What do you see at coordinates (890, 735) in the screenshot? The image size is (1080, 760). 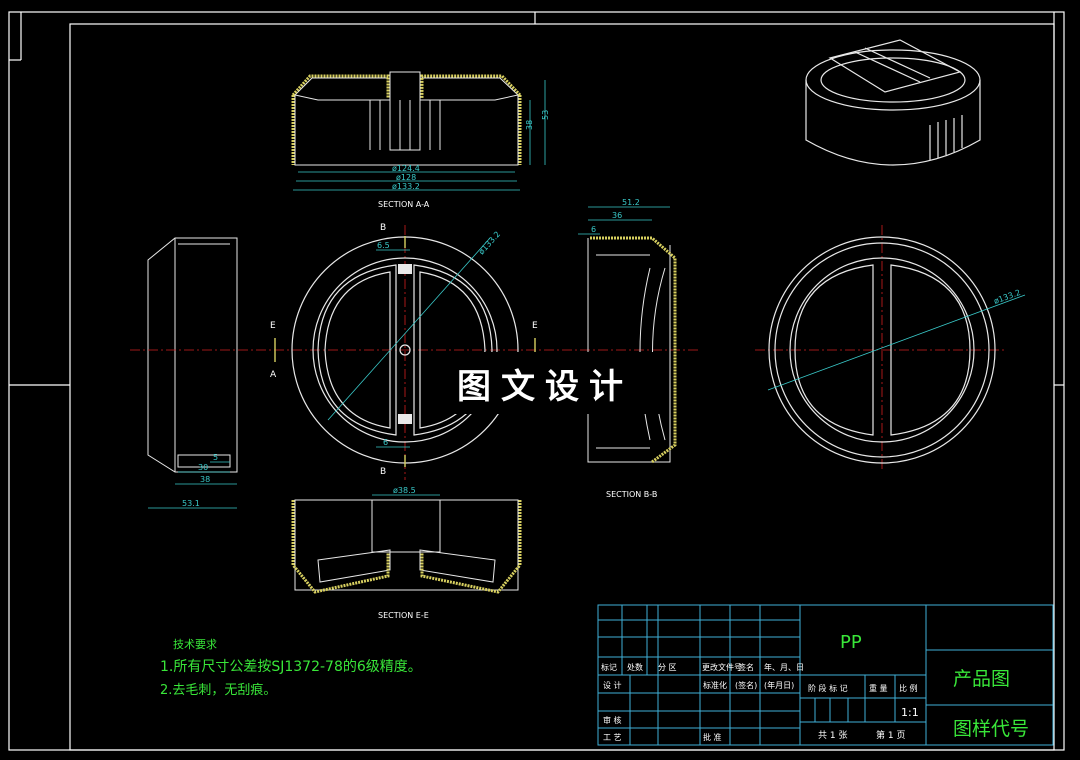 I see `sheet-number: 第 1 页` at bounding box center [890, 735].